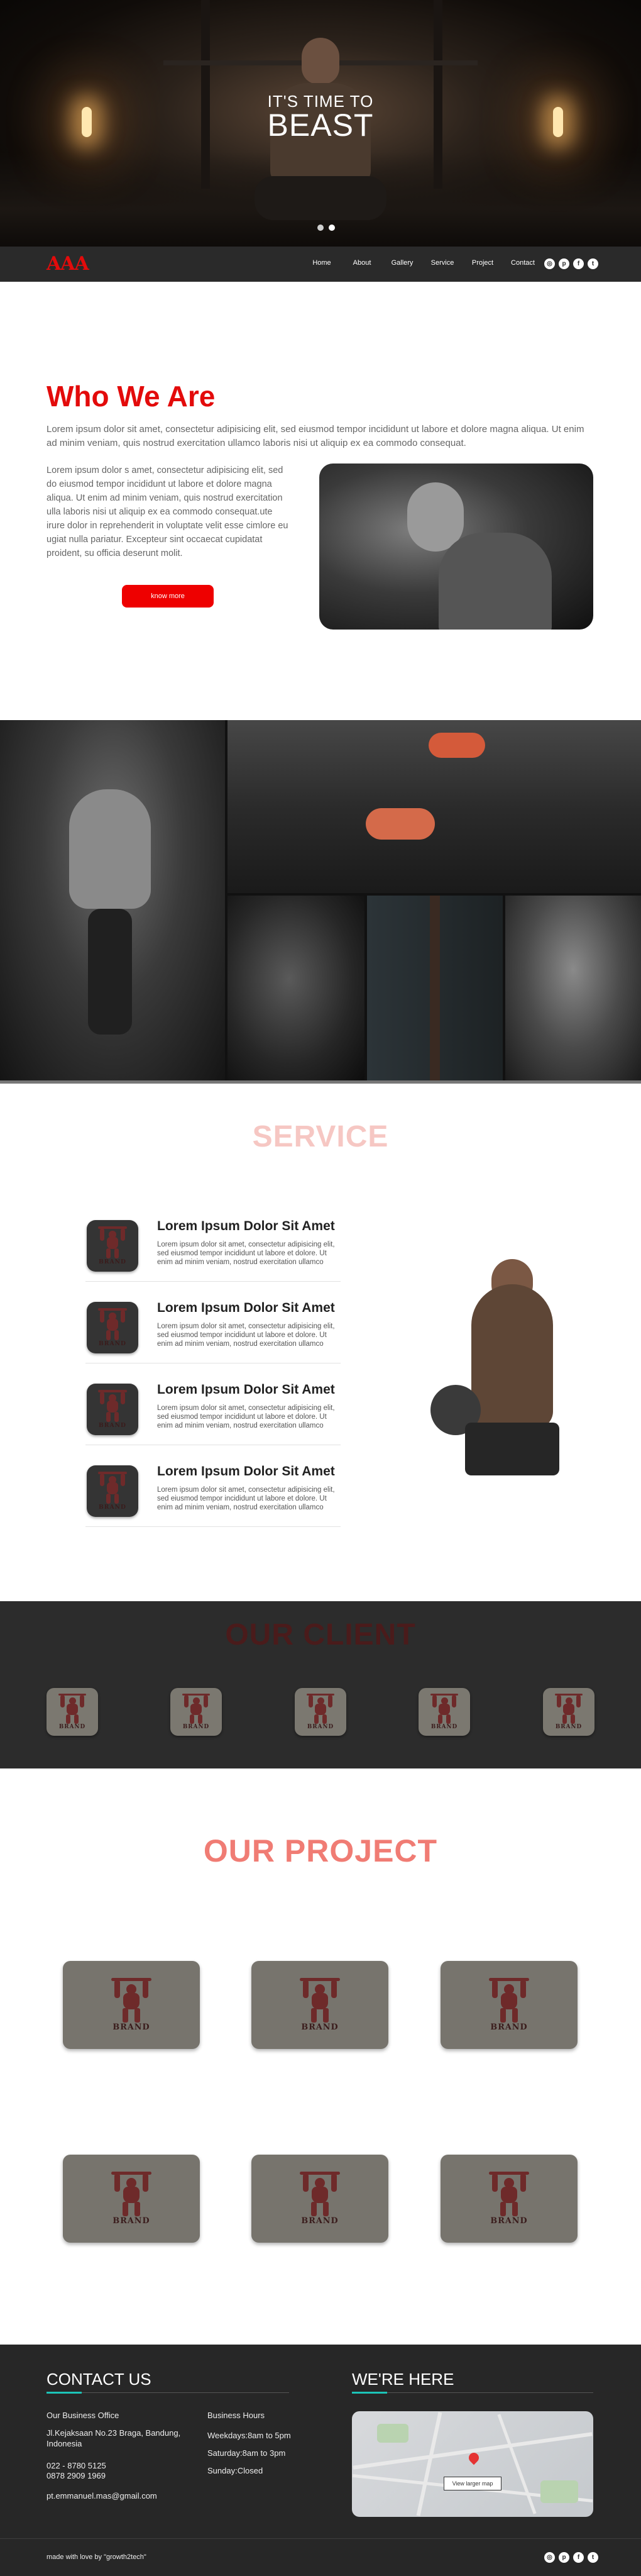 The height and width of the screenshot is (2576, 641). What do you see at coordinates (320, 1850) in the screenshot?
I see `project-title: OUR PROJECT` at bounding box center [320, 1850].